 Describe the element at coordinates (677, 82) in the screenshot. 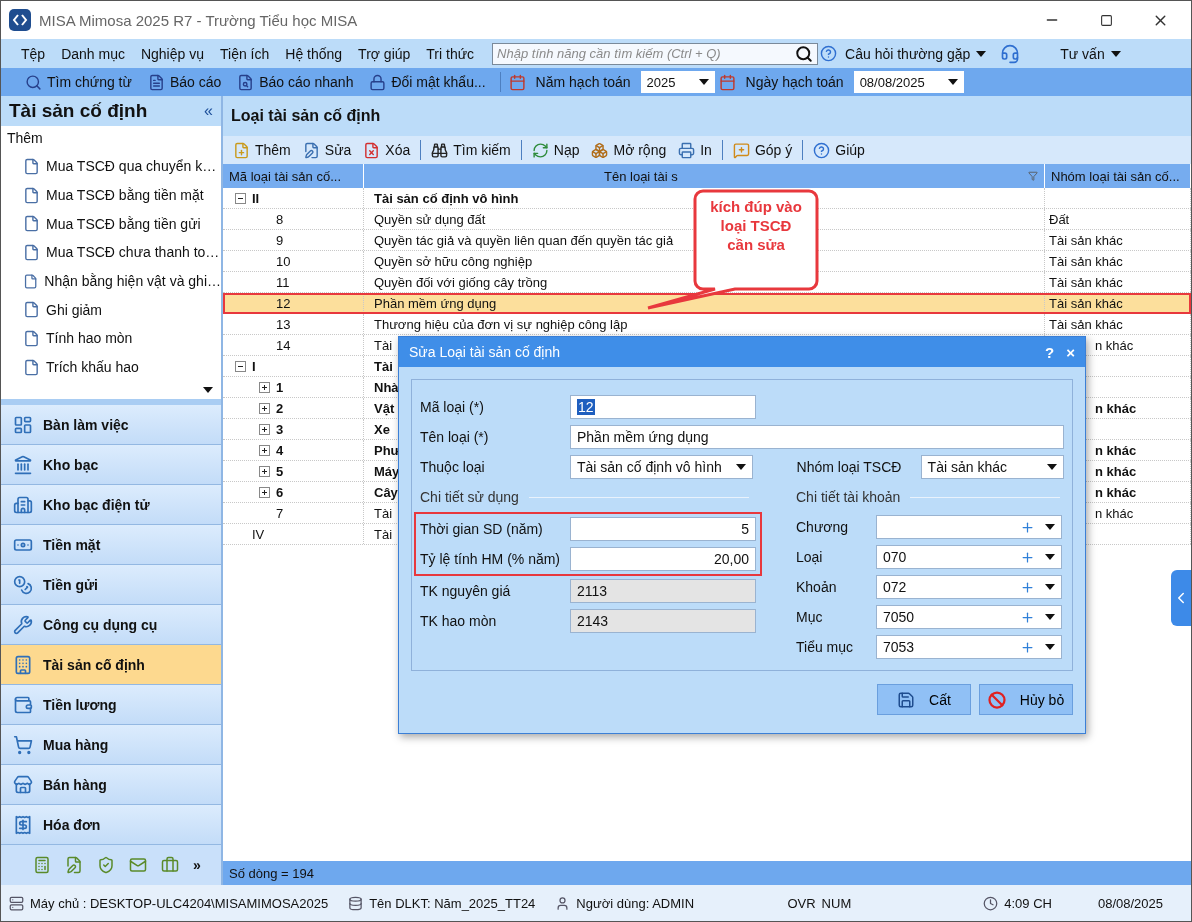

I see `fiscal-year-select: 2025` at that location.